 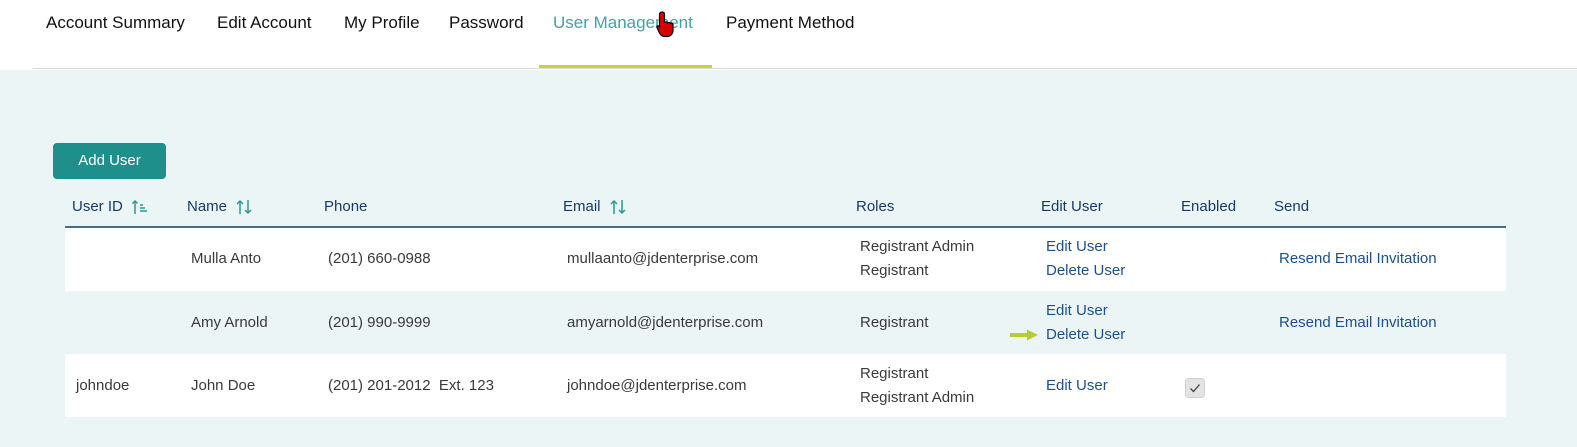 What do you see at coordinates (1072, 206) in the screenshot?
I see `column-header-edit-user: Edit User` at bounding box center [1072, 206].